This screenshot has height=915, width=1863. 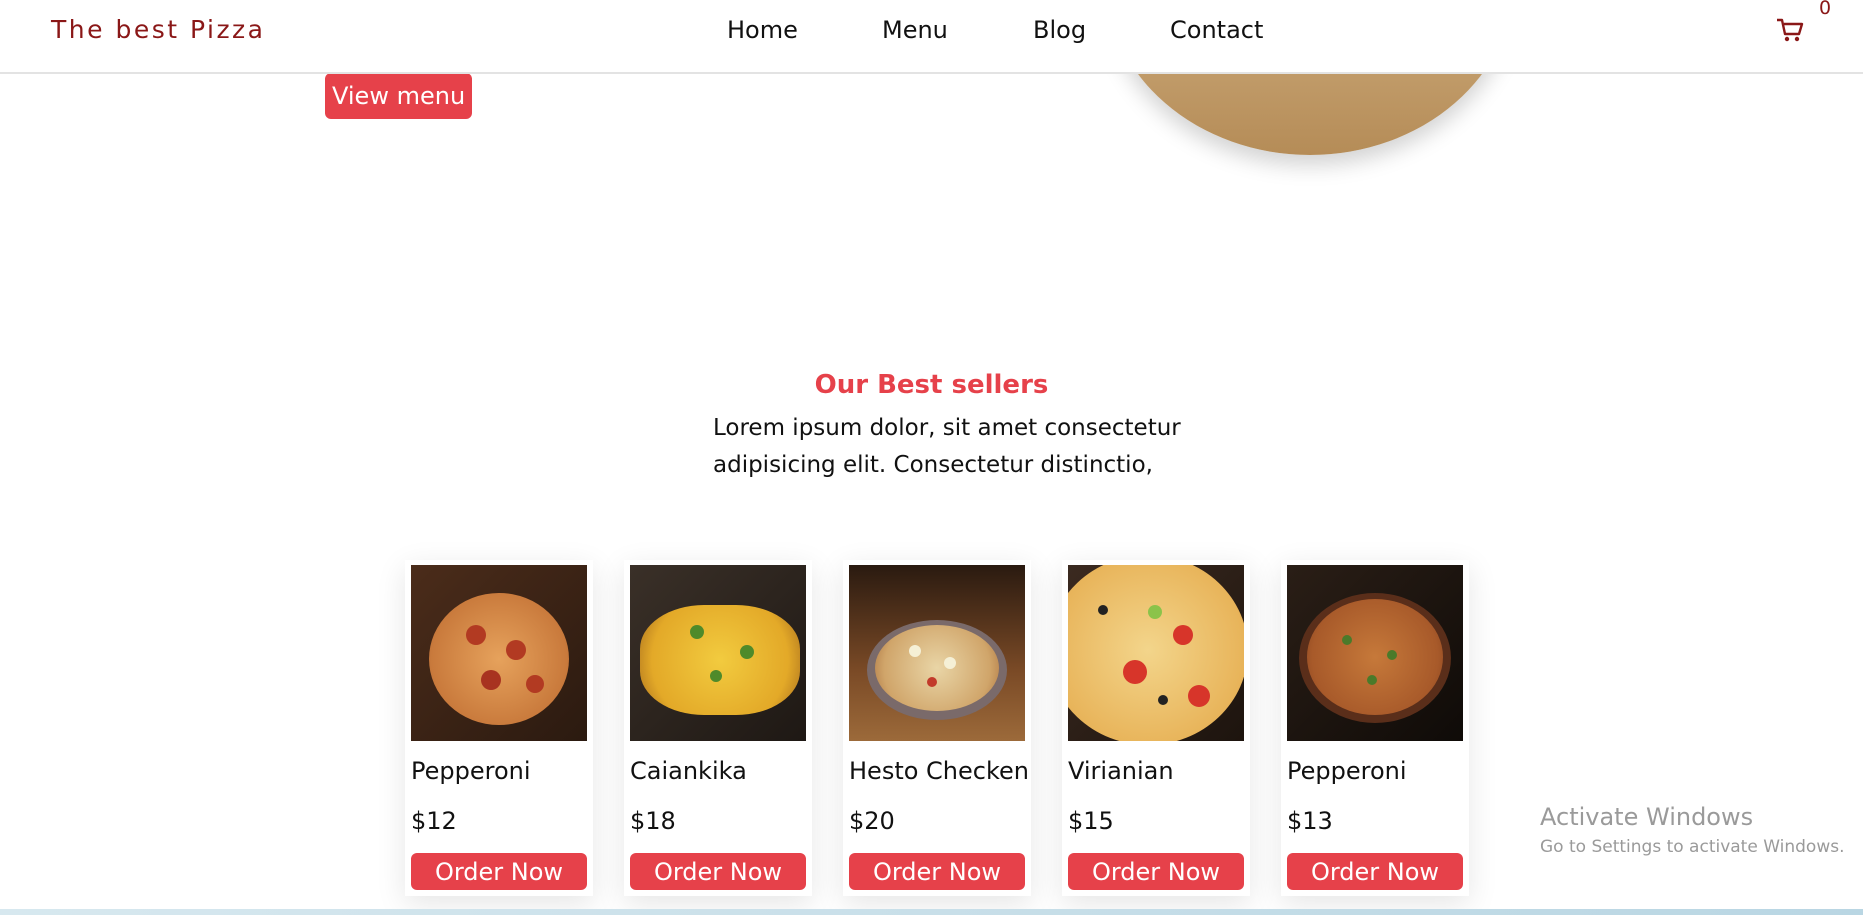 I want to click on nav-contact: Contact, so click(x=1216, y=30).